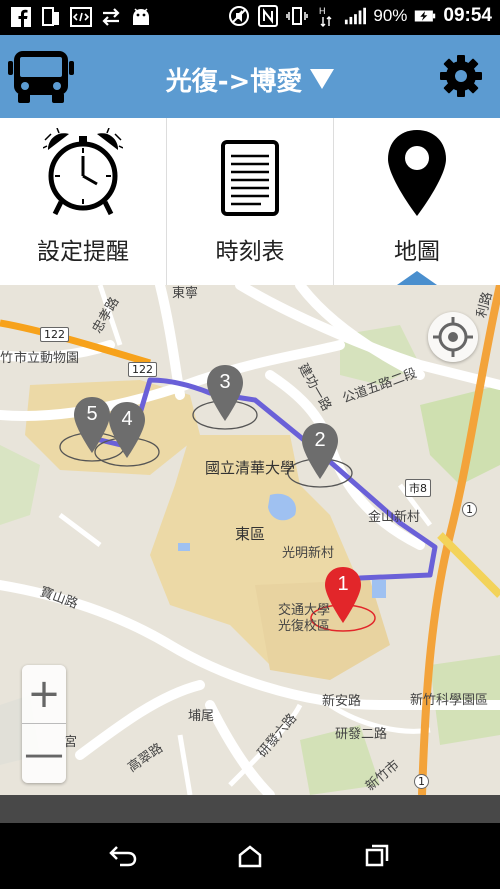 Image resolution: width=500 pixels, height=889 pixels. Describe the element at coordinates (7, 358) in the screenshot. I see `label-zoo-prefix: 竹` at that location.